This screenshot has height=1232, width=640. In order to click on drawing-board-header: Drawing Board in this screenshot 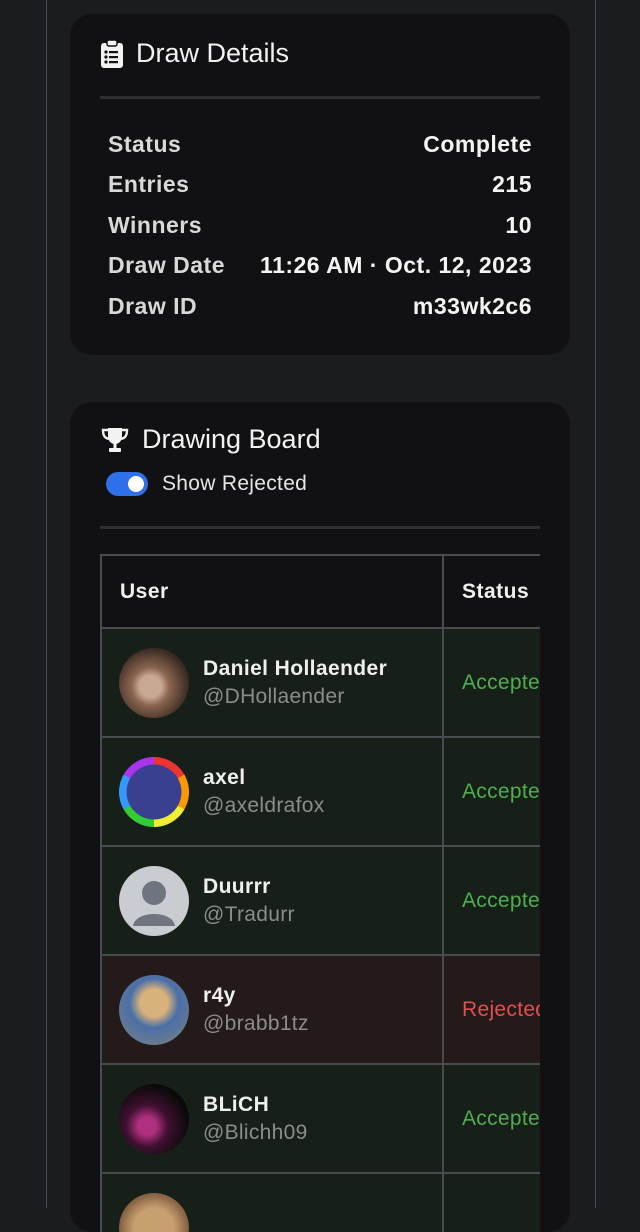, I will do `click(210, 439)`.